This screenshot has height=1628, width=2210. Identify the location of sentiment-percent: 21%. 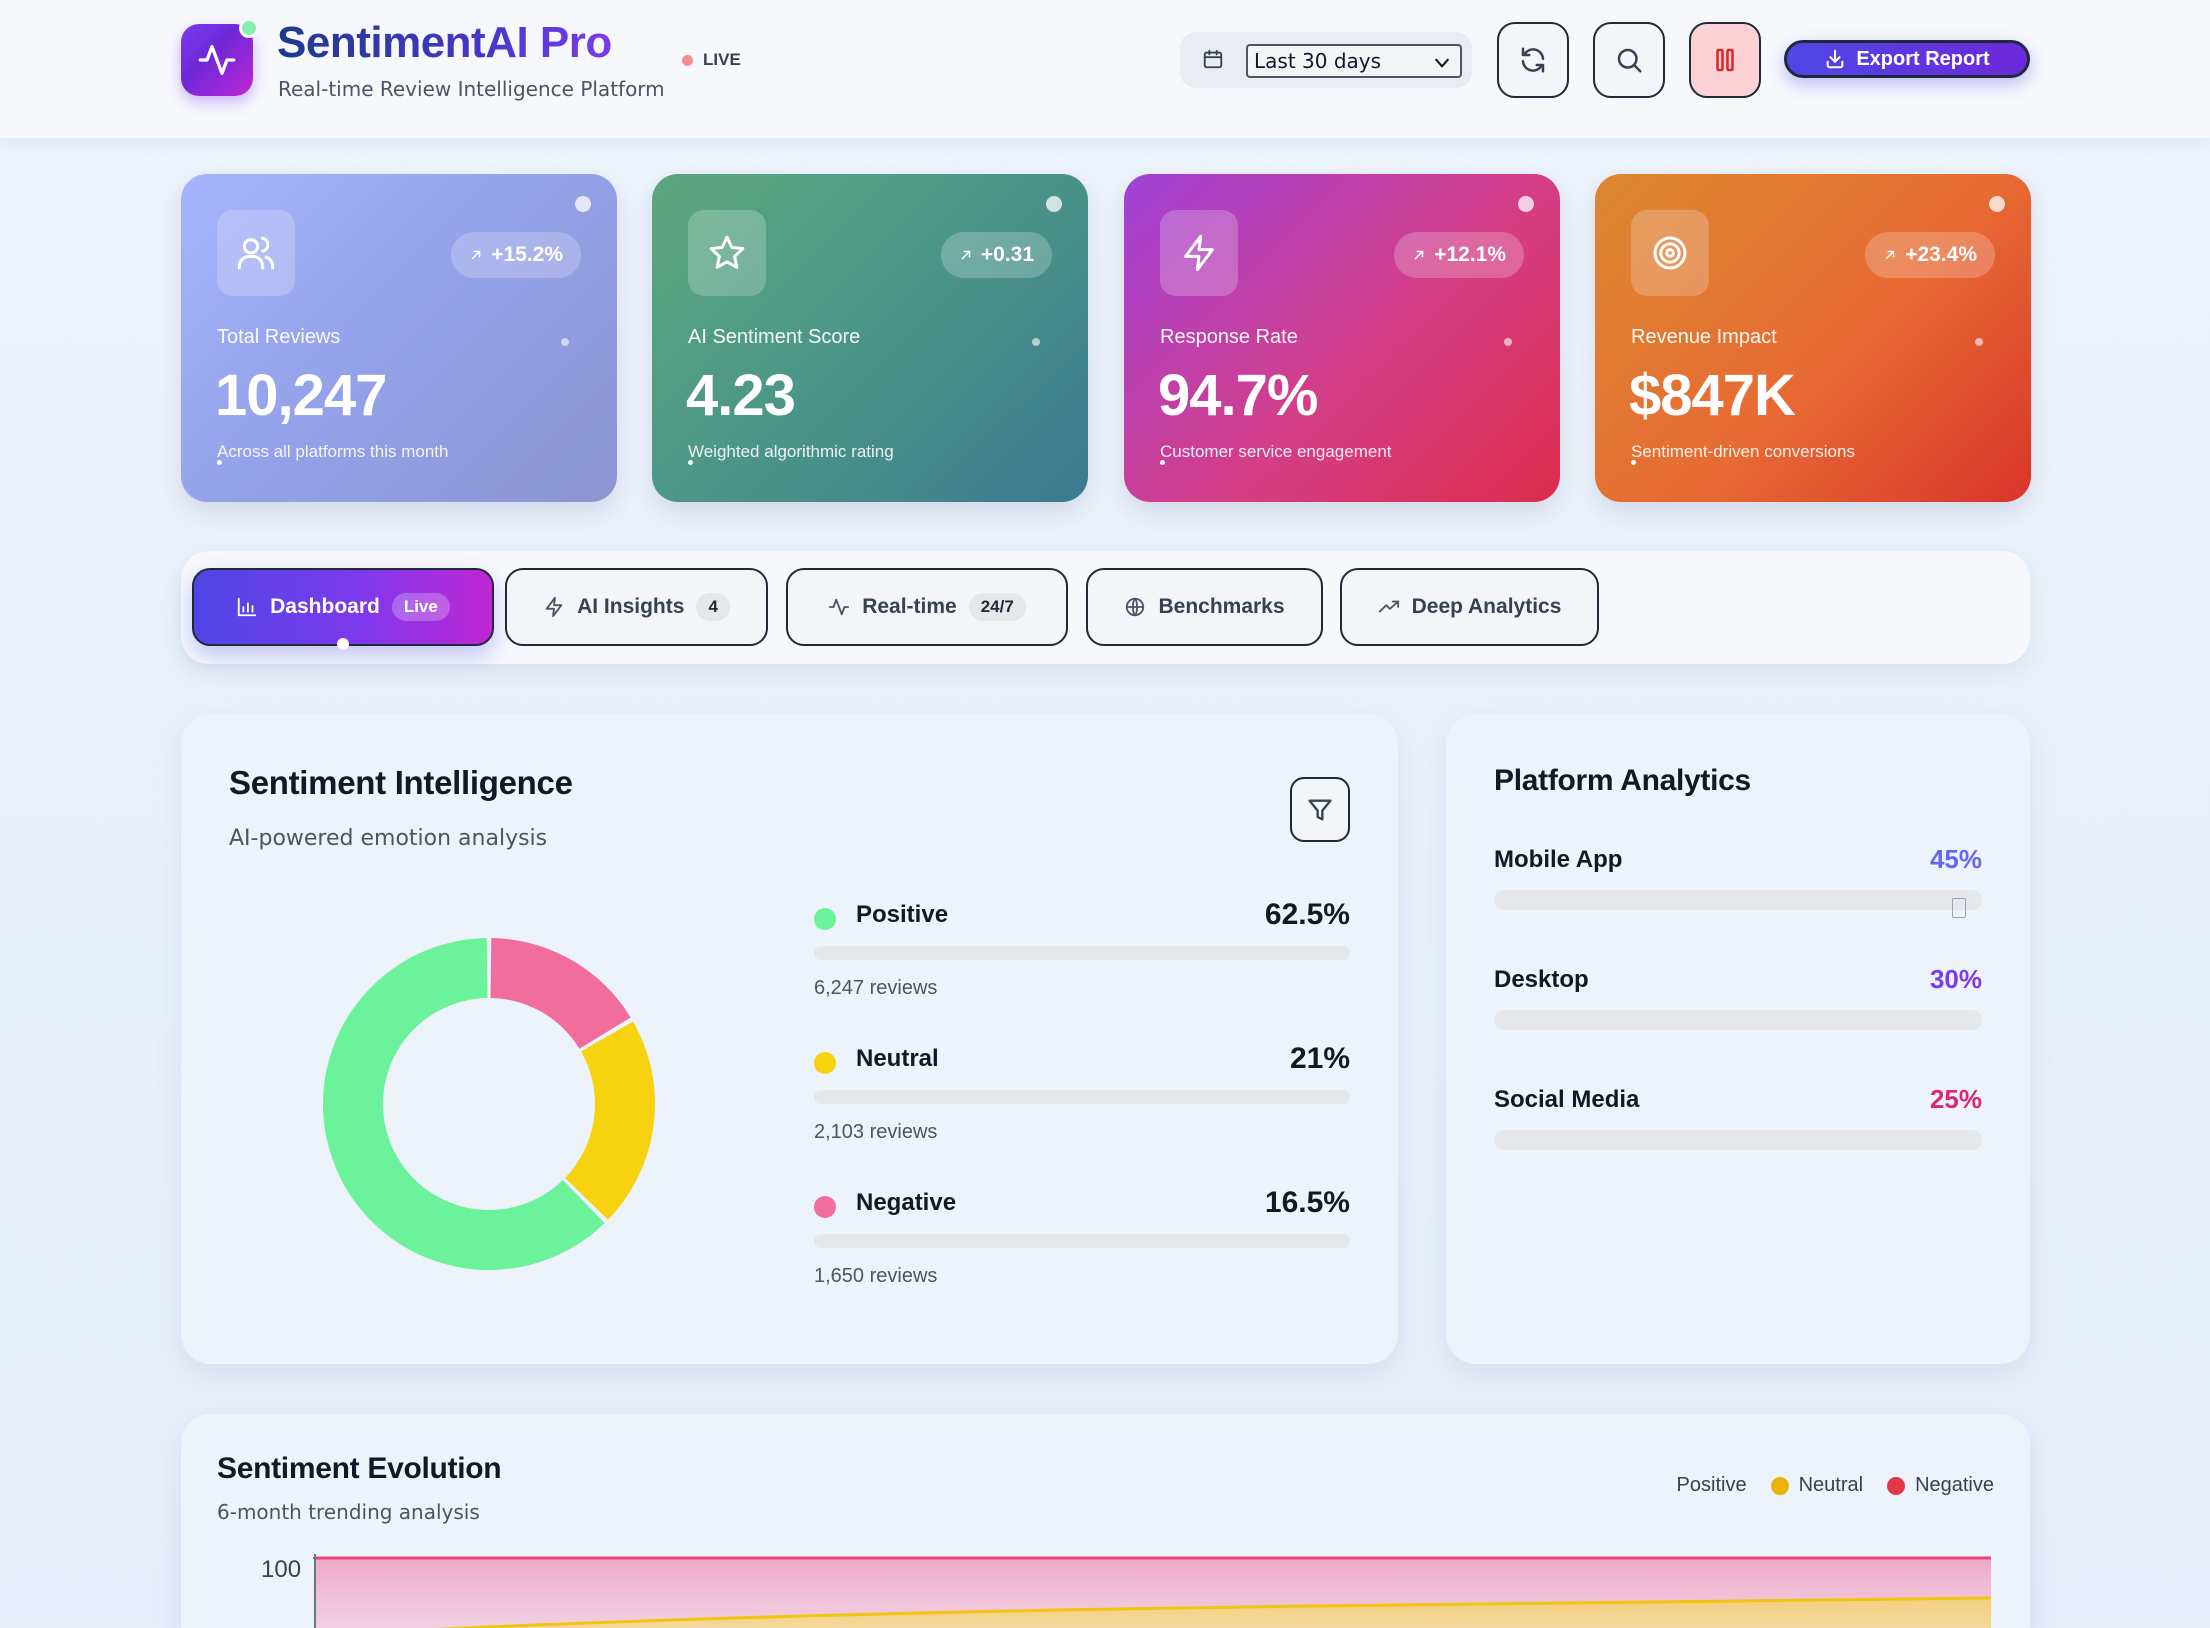
(1319, 1058).